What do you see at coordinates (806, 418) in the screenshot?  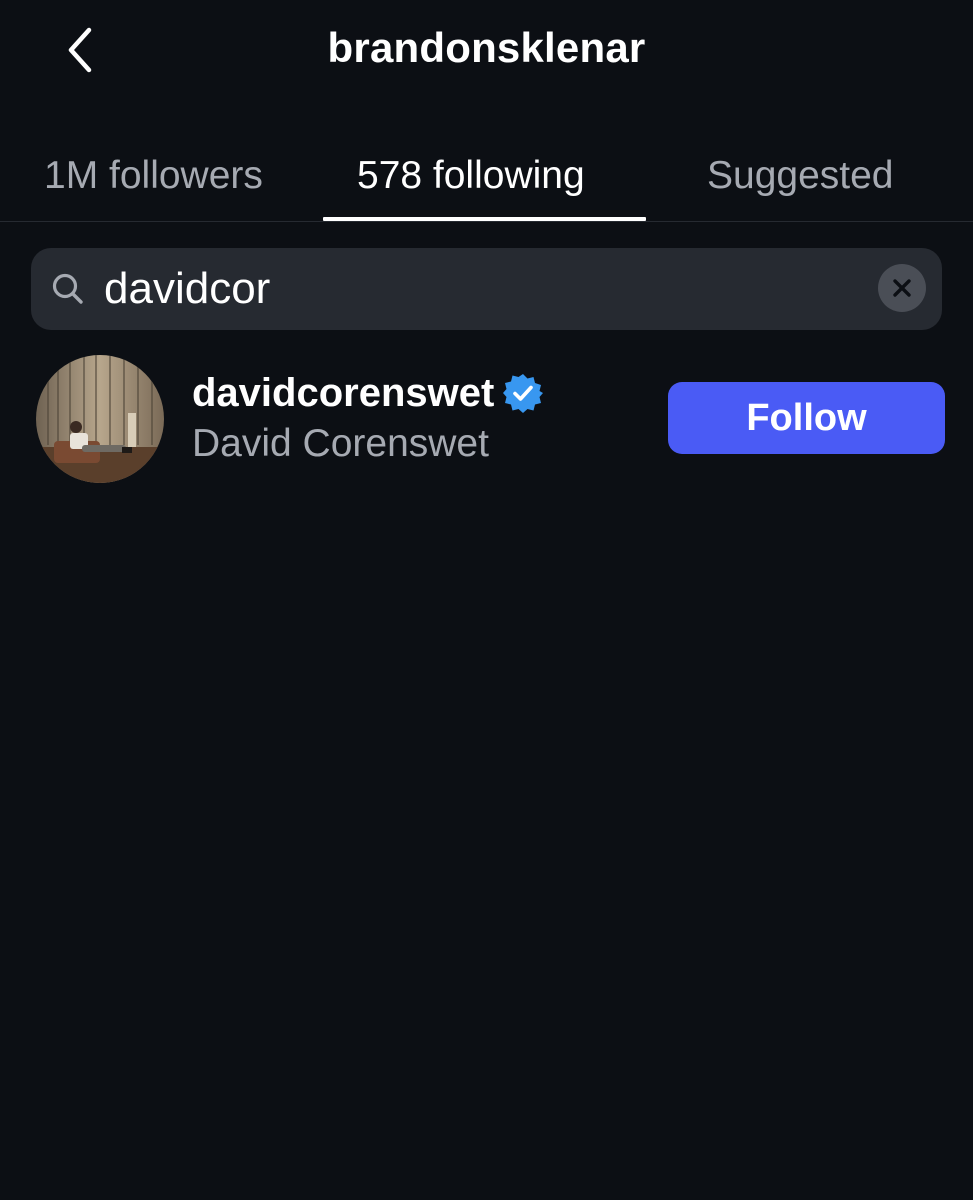 I see `follow-button: Follow` at bounding box center [806, 418].